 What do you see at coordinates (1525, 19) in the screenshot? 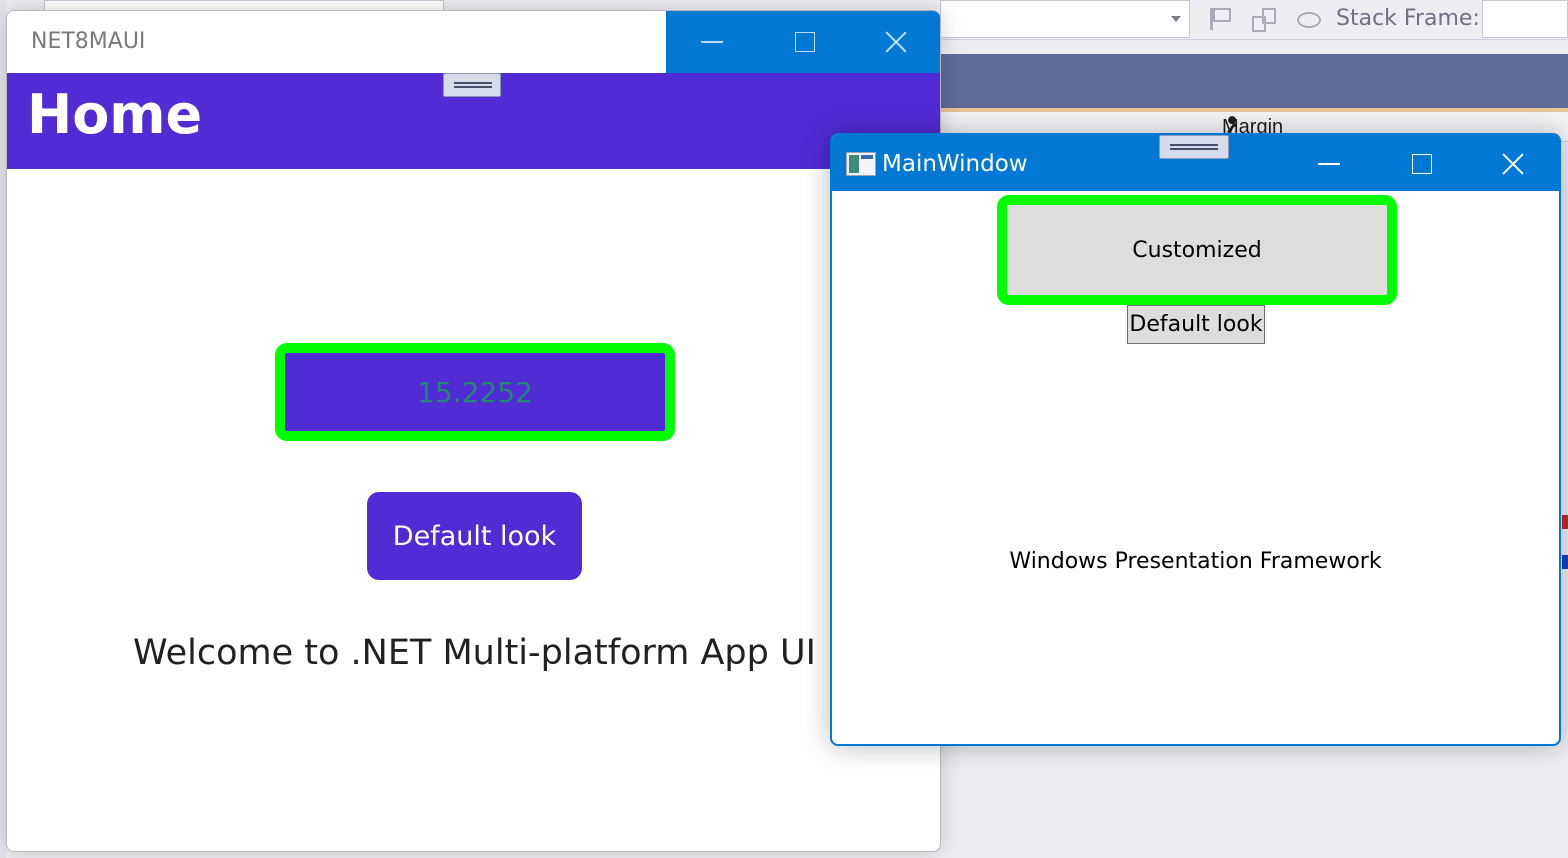
I see `stack-frame-combo` at bounding box center [1525, 19].